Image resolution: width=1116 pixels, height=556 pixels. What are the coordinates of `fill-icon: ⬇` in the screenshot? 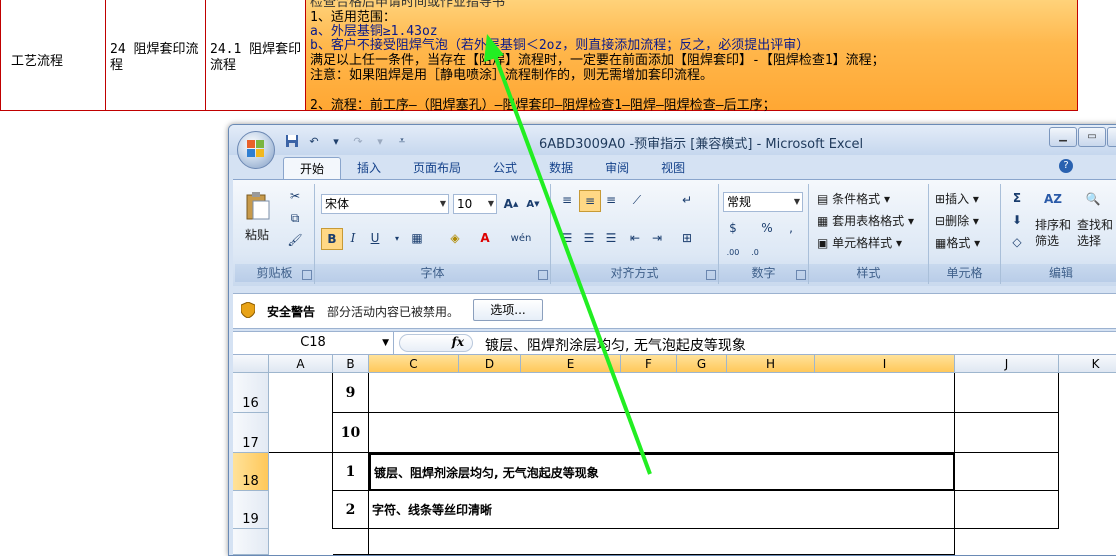 It's located at (1017, 220).